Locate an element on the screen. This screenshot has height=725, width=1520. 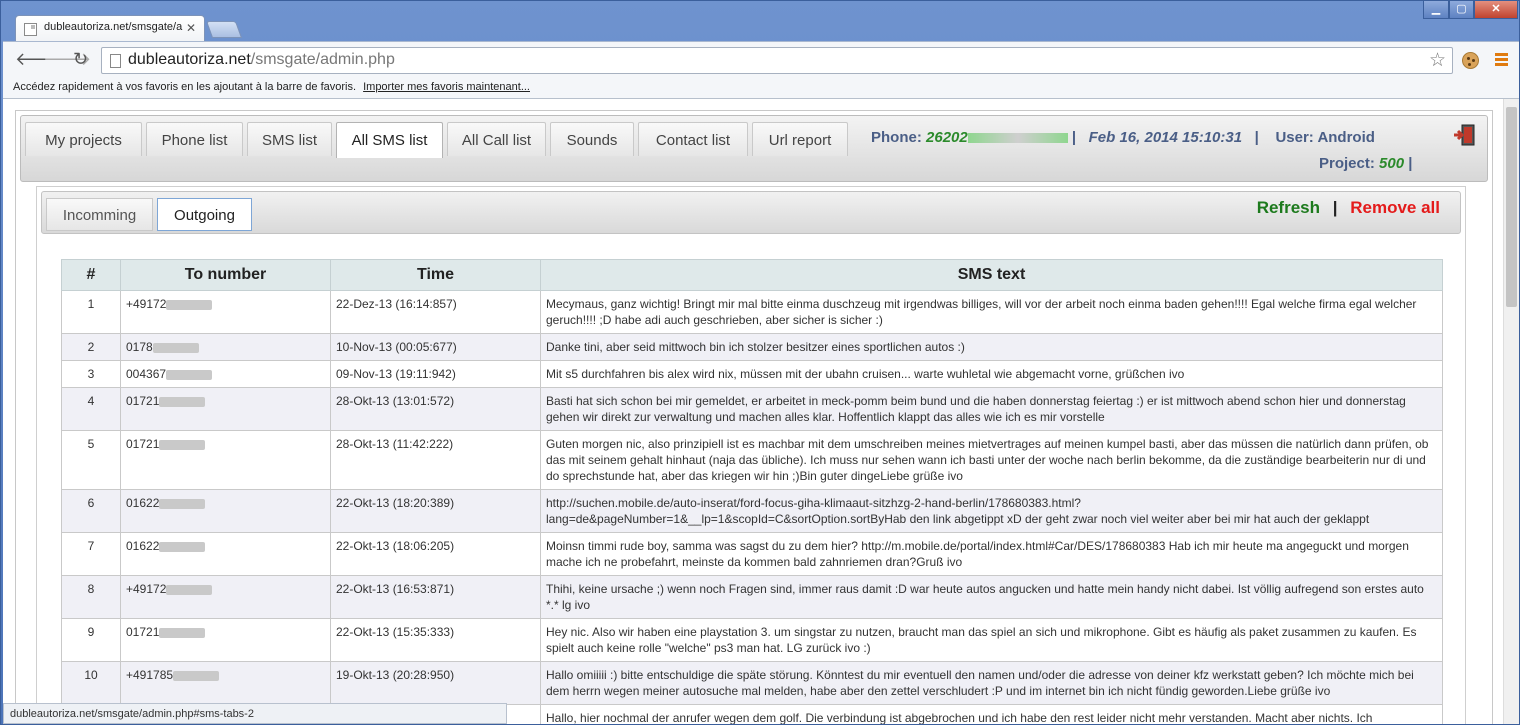
logout-icon is located at coordinates (1464, 135).